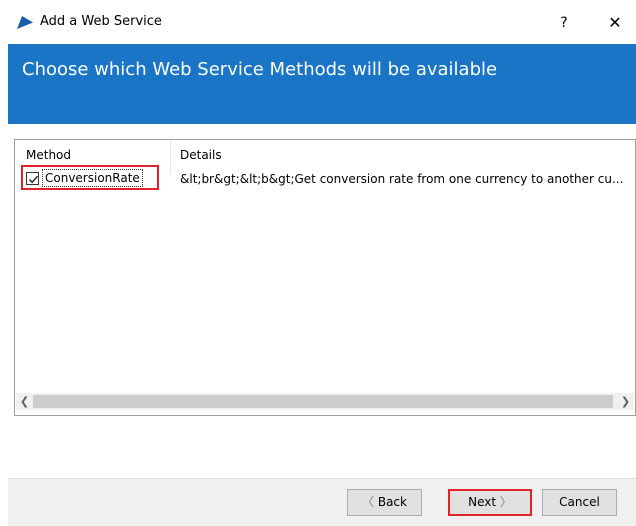 Image resolution: width=636 pixels, height=526 pixels. Describe the element at coordinates (201, 155) in the screenshot. I see `column-header-details: Details` at that location.